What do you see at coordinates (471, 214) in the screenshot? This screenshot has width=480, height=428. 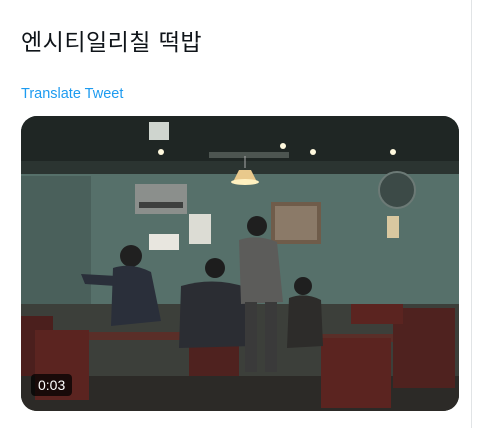 I see `scrollbar-track` at bounding box center [471, 214].